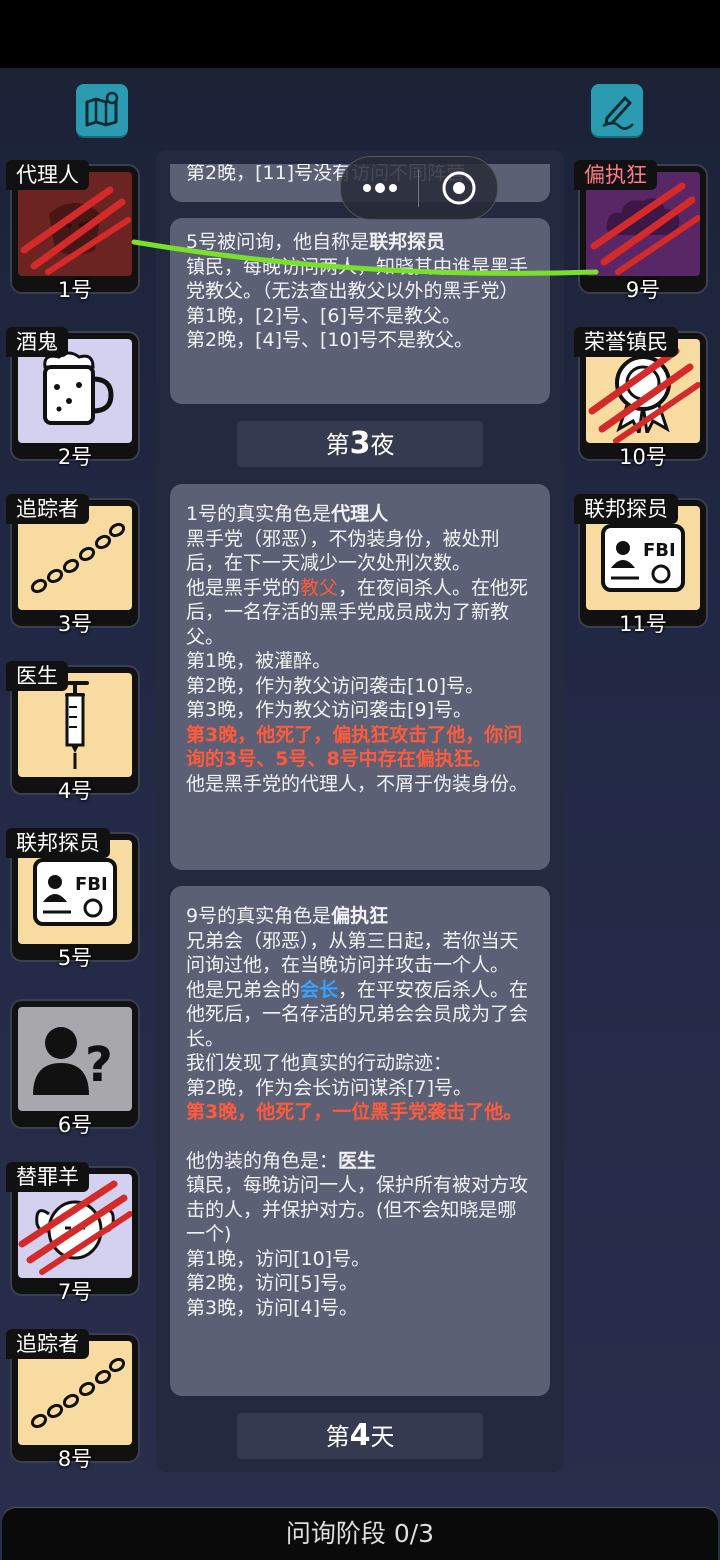  Describe the element at coordinates (287, 514) in the screenshot. I see `log-line: 1号的真实角色是代理人` at that location.